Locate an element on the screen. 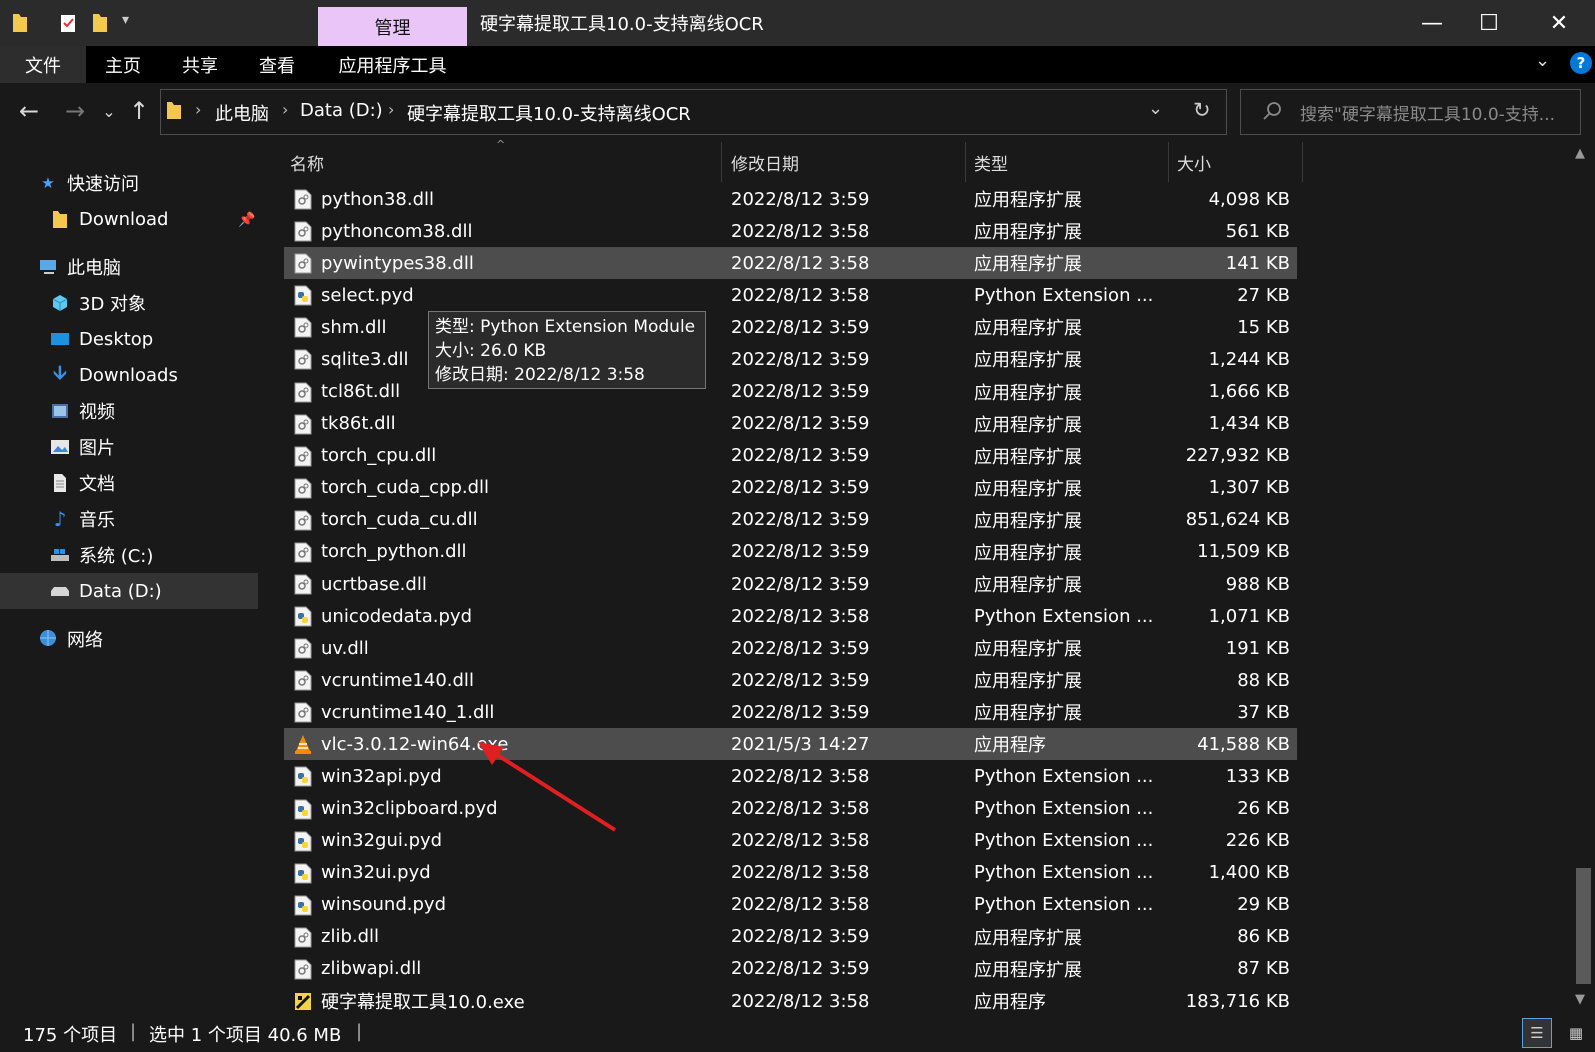 Image resolution: width=1595 pixels, height=1052 pixels. help-icon: ? is located at coordinates (1581, 63).